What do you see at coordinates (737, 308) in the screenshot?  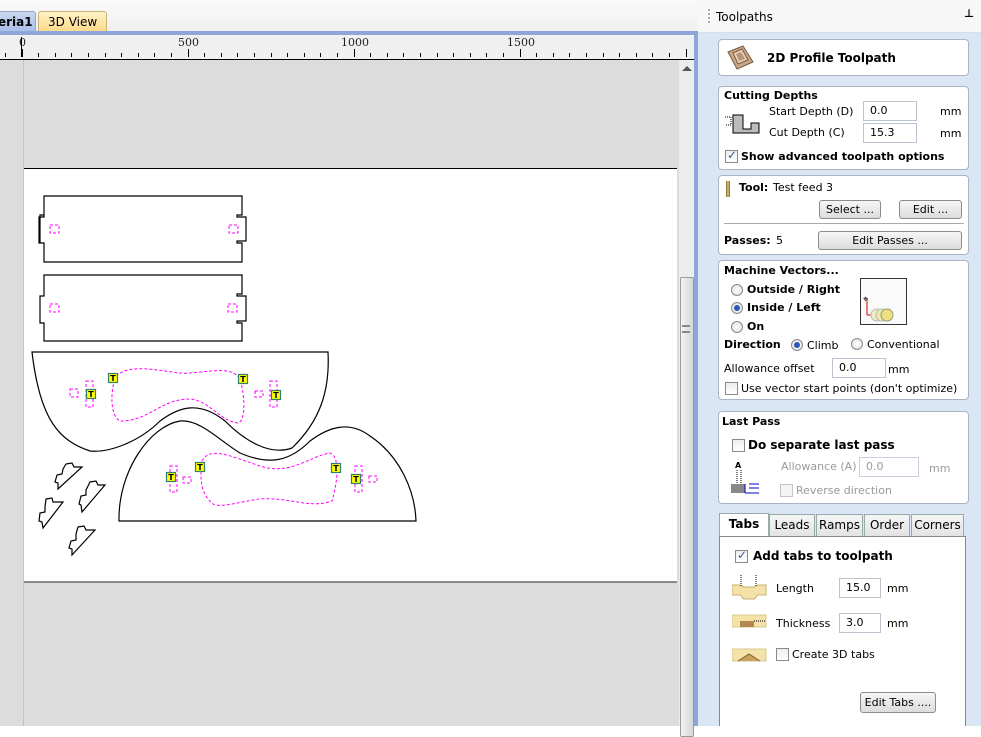 I see `inside-left-radio` at bounding box center [737, 308].